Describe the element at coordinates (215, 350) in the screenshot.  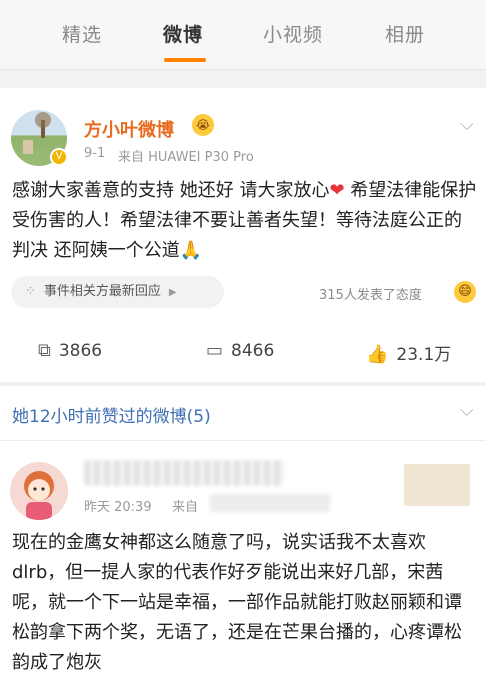
I see `comment-icon: ▭` at that location.